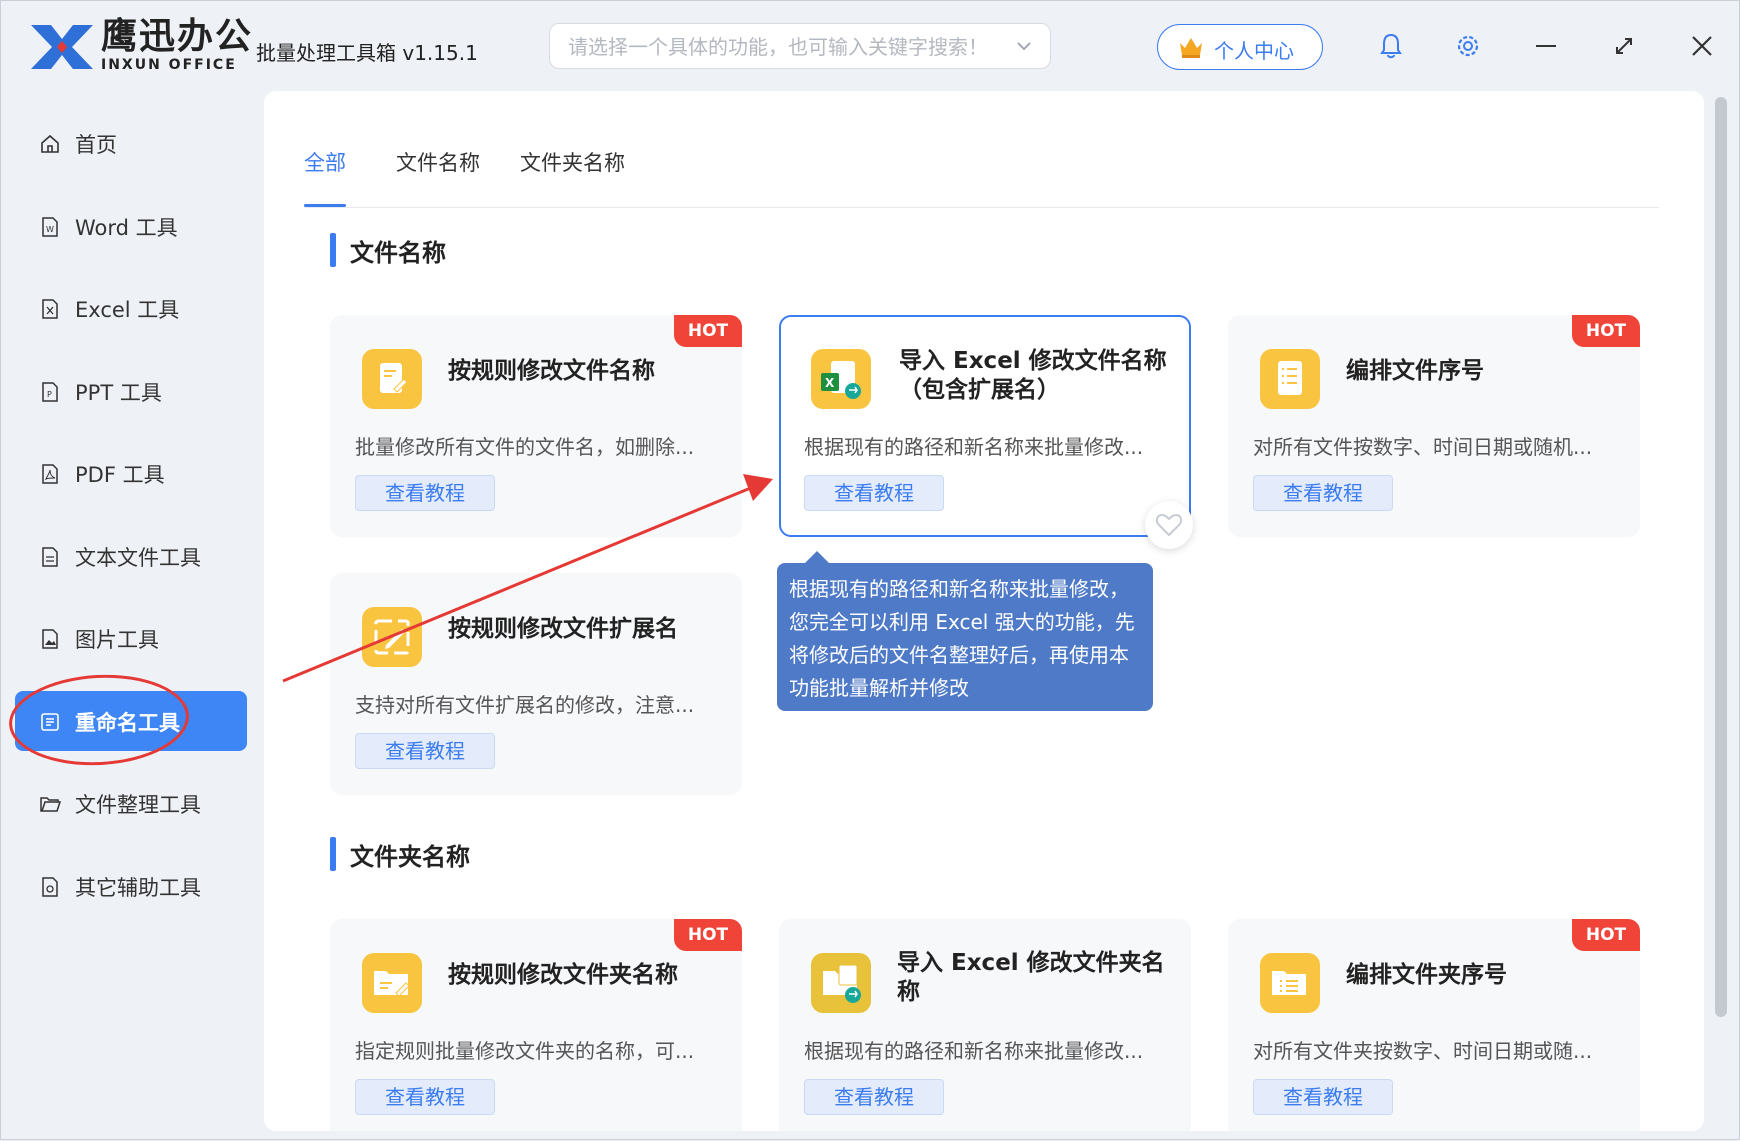 The width and height of the screenshot is (1740, 1141). I want to click on sidebar-item-label: 文本文件工具, so click(138, 558).